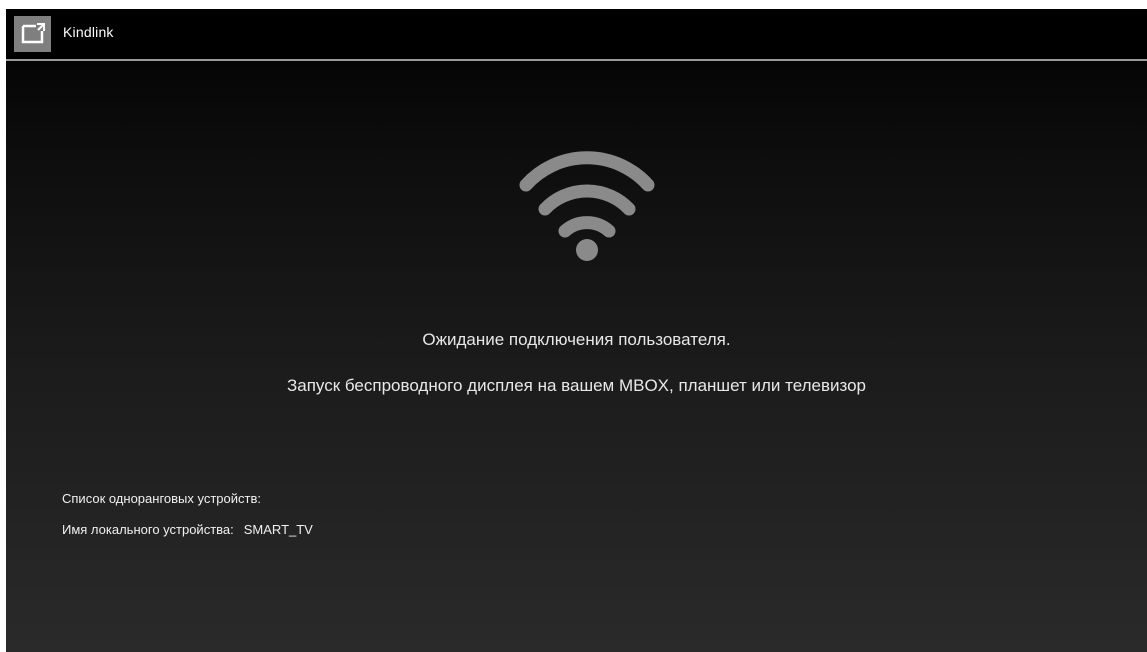 The image size is (1147, 652). What do you see at coordinates (161, 498) in the screenshot?
I see `peer-devices-label: Список одноранговых устройств:` at bounding box center [161, 498].